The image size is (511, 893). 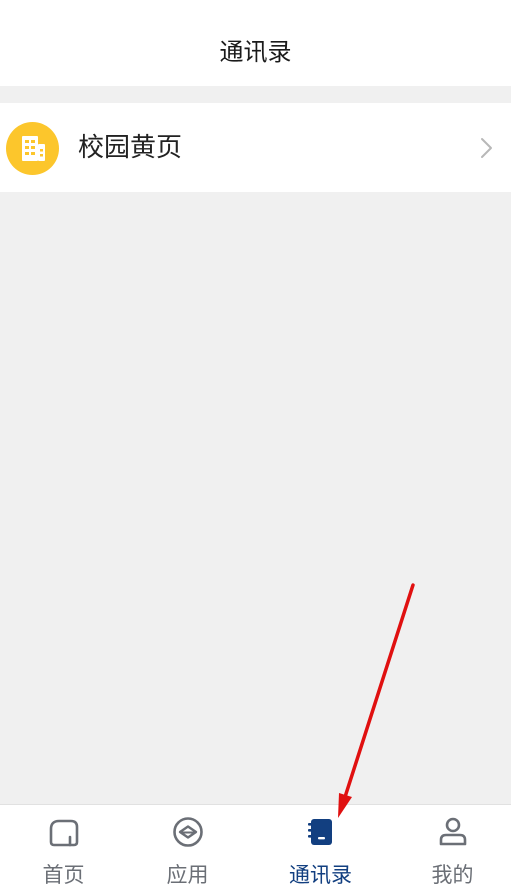 I want to click on tab-contacts: 通讯录, so click(x=320, y=849).